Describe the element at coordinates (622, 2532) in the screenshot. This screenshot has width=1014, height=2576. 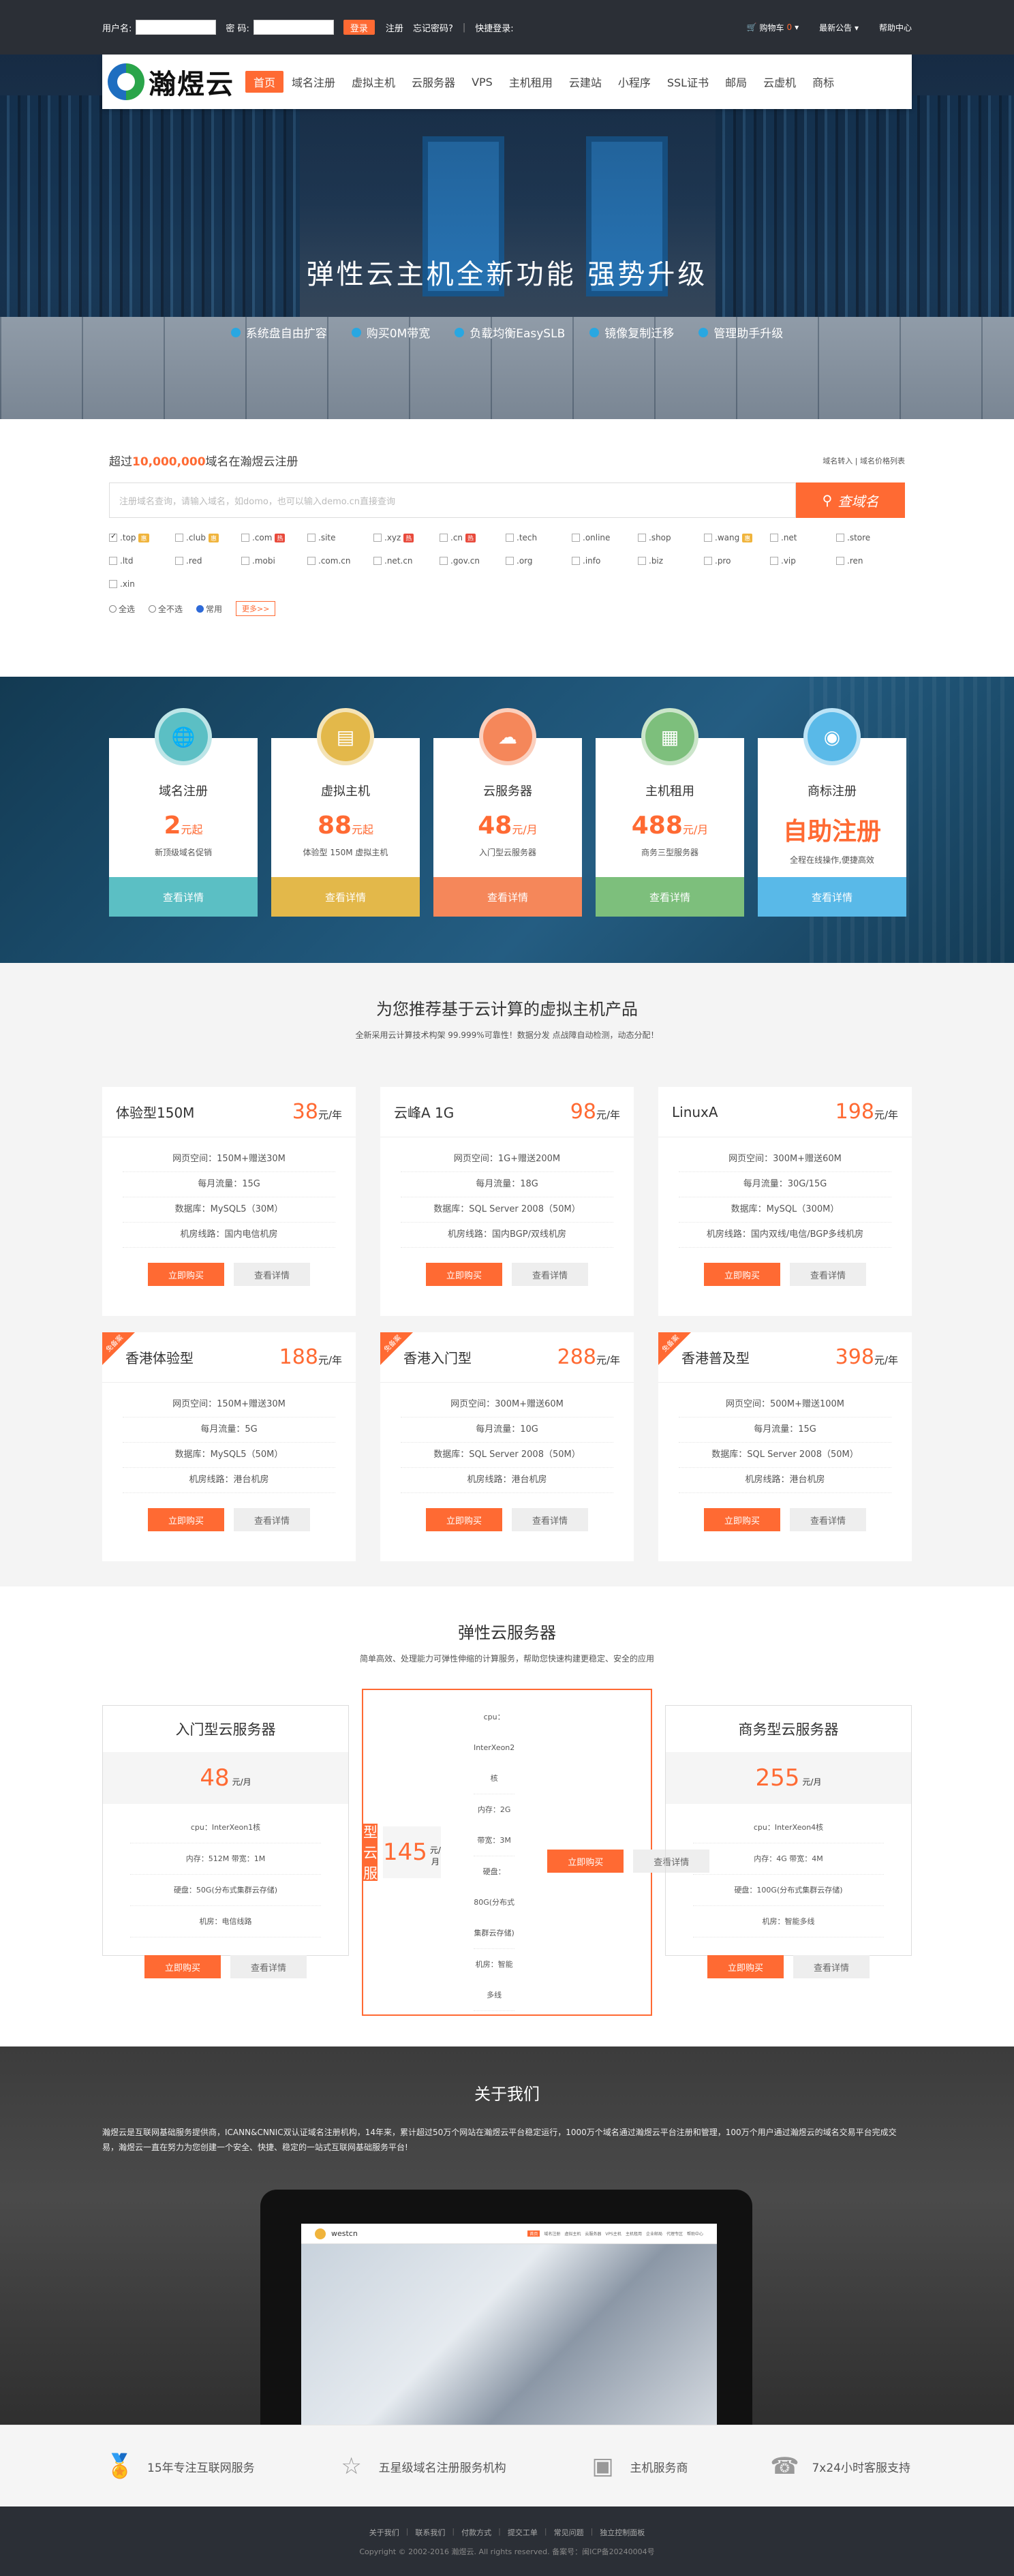
I see `footer-link: 独立控制面板` at that location.